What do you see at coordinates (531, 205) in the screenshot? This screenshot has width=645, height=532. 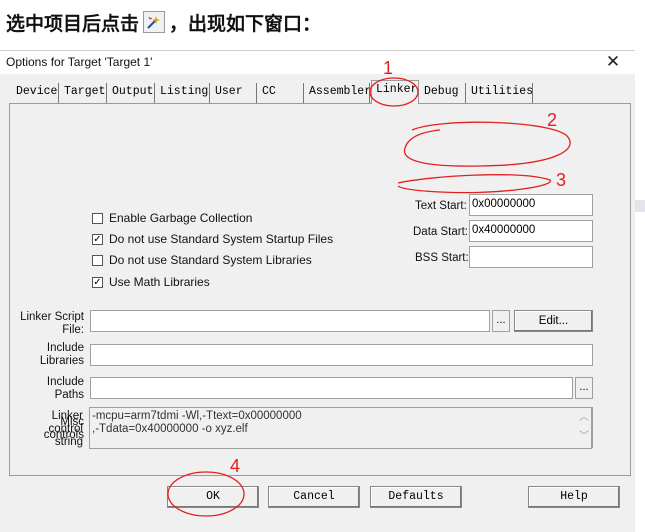 I see `text-start-input: 0x00000000` at bounding box center [531, 205].